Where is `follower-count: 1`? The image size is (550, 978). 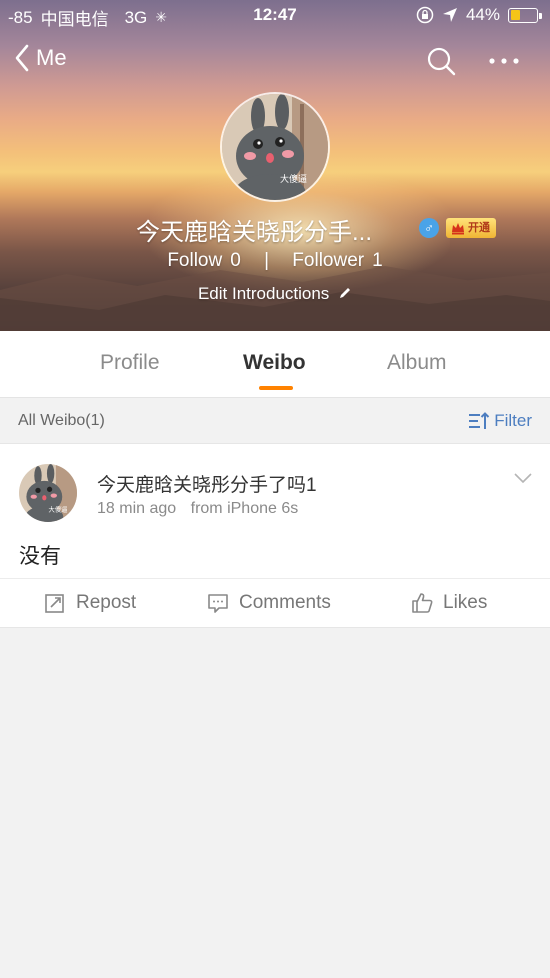 follower-count: 1 is located at coordinates (377, 260).